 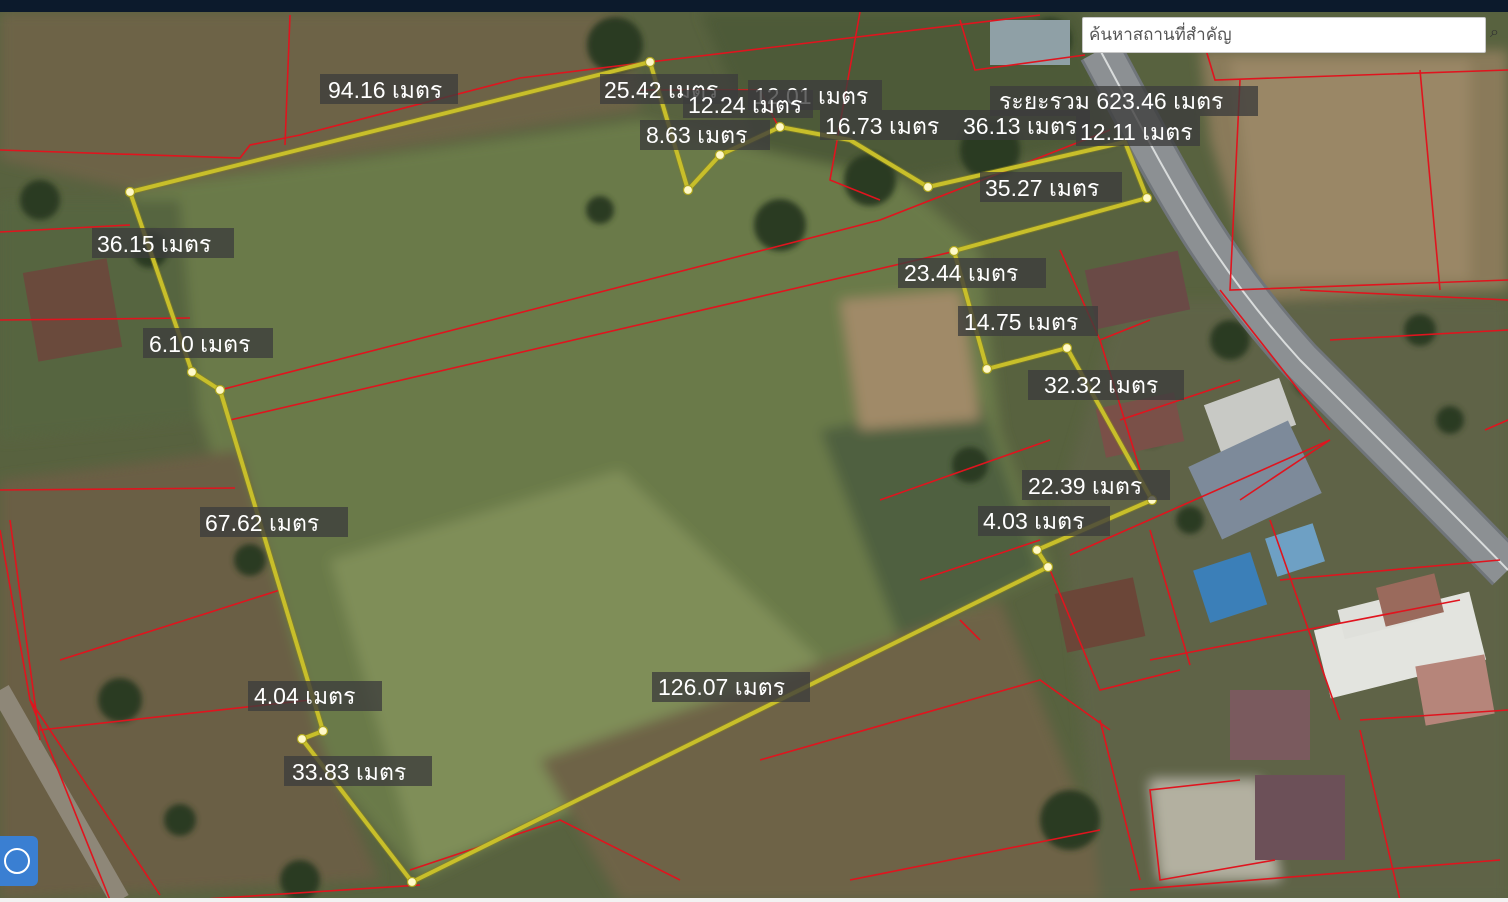 I want to click on measure-label: 36.13 เมตร, so click(x=1020, y=126).